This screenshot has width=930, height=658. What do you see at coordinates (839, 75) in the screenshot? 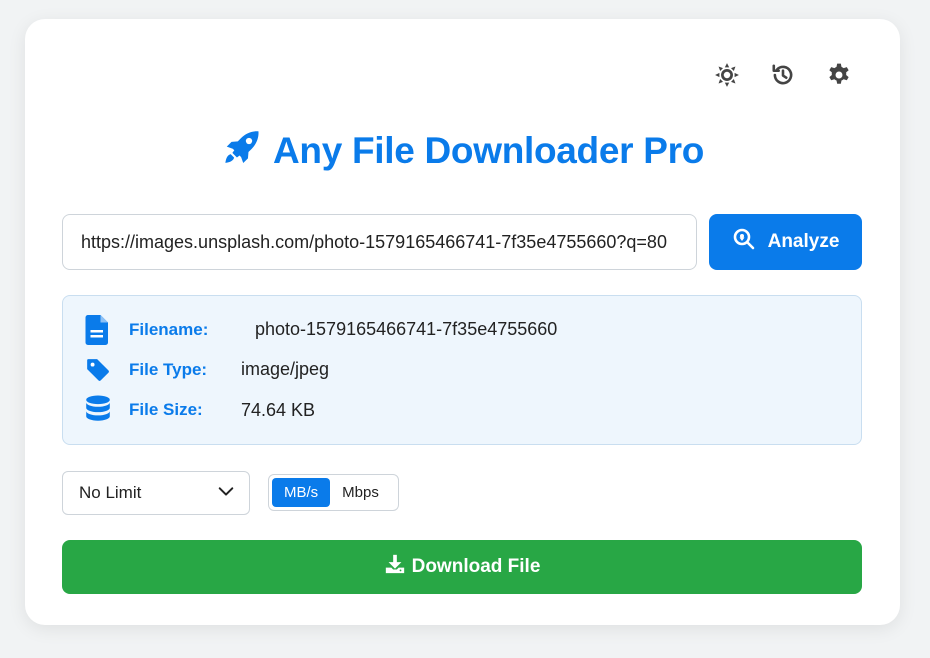
I see `settings-icon` at bounding box center [839, 75].